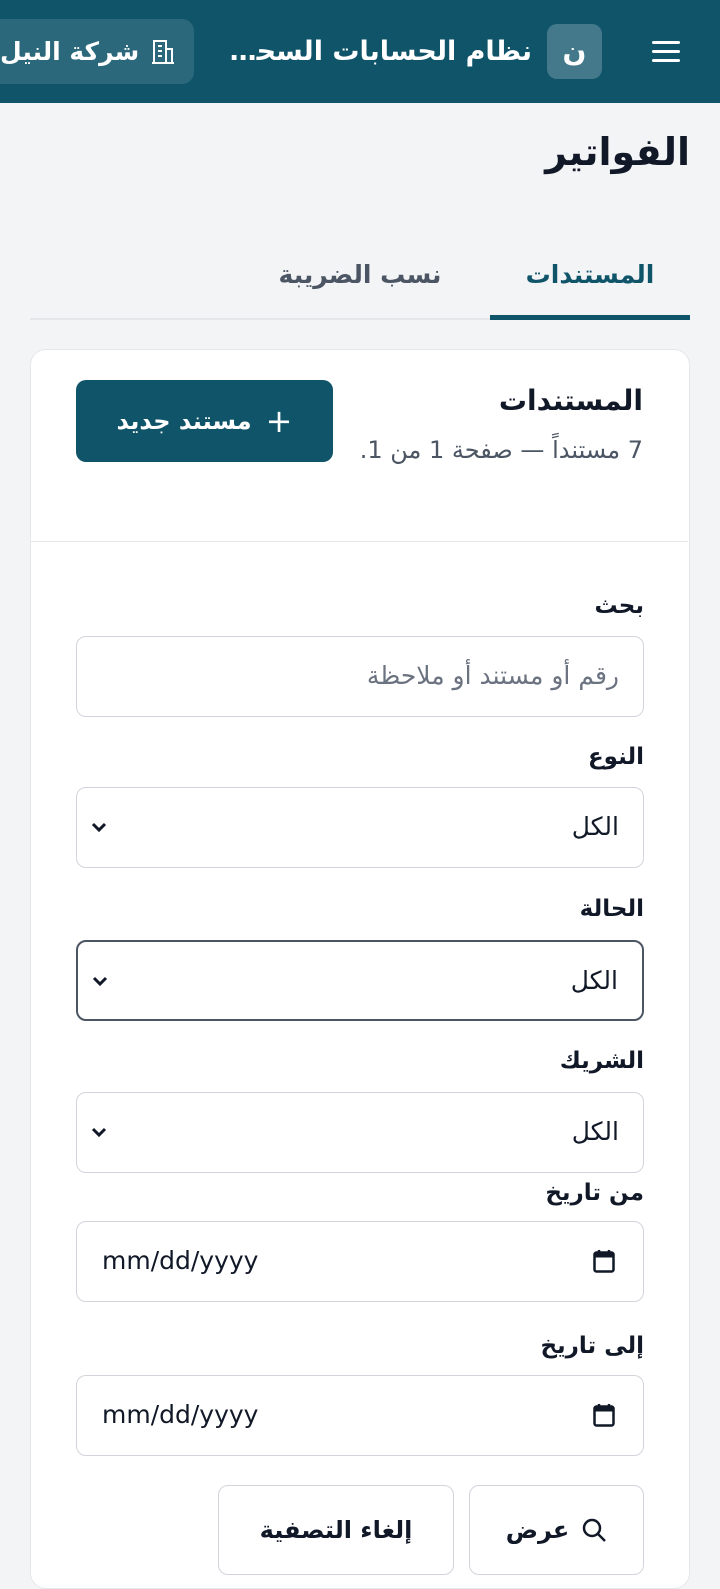 This screenshot has height=1589, width=720. What do you see at coordinates (163, 51) in the screenshot?
I see `building-icon` at bounding box center [163, 51].